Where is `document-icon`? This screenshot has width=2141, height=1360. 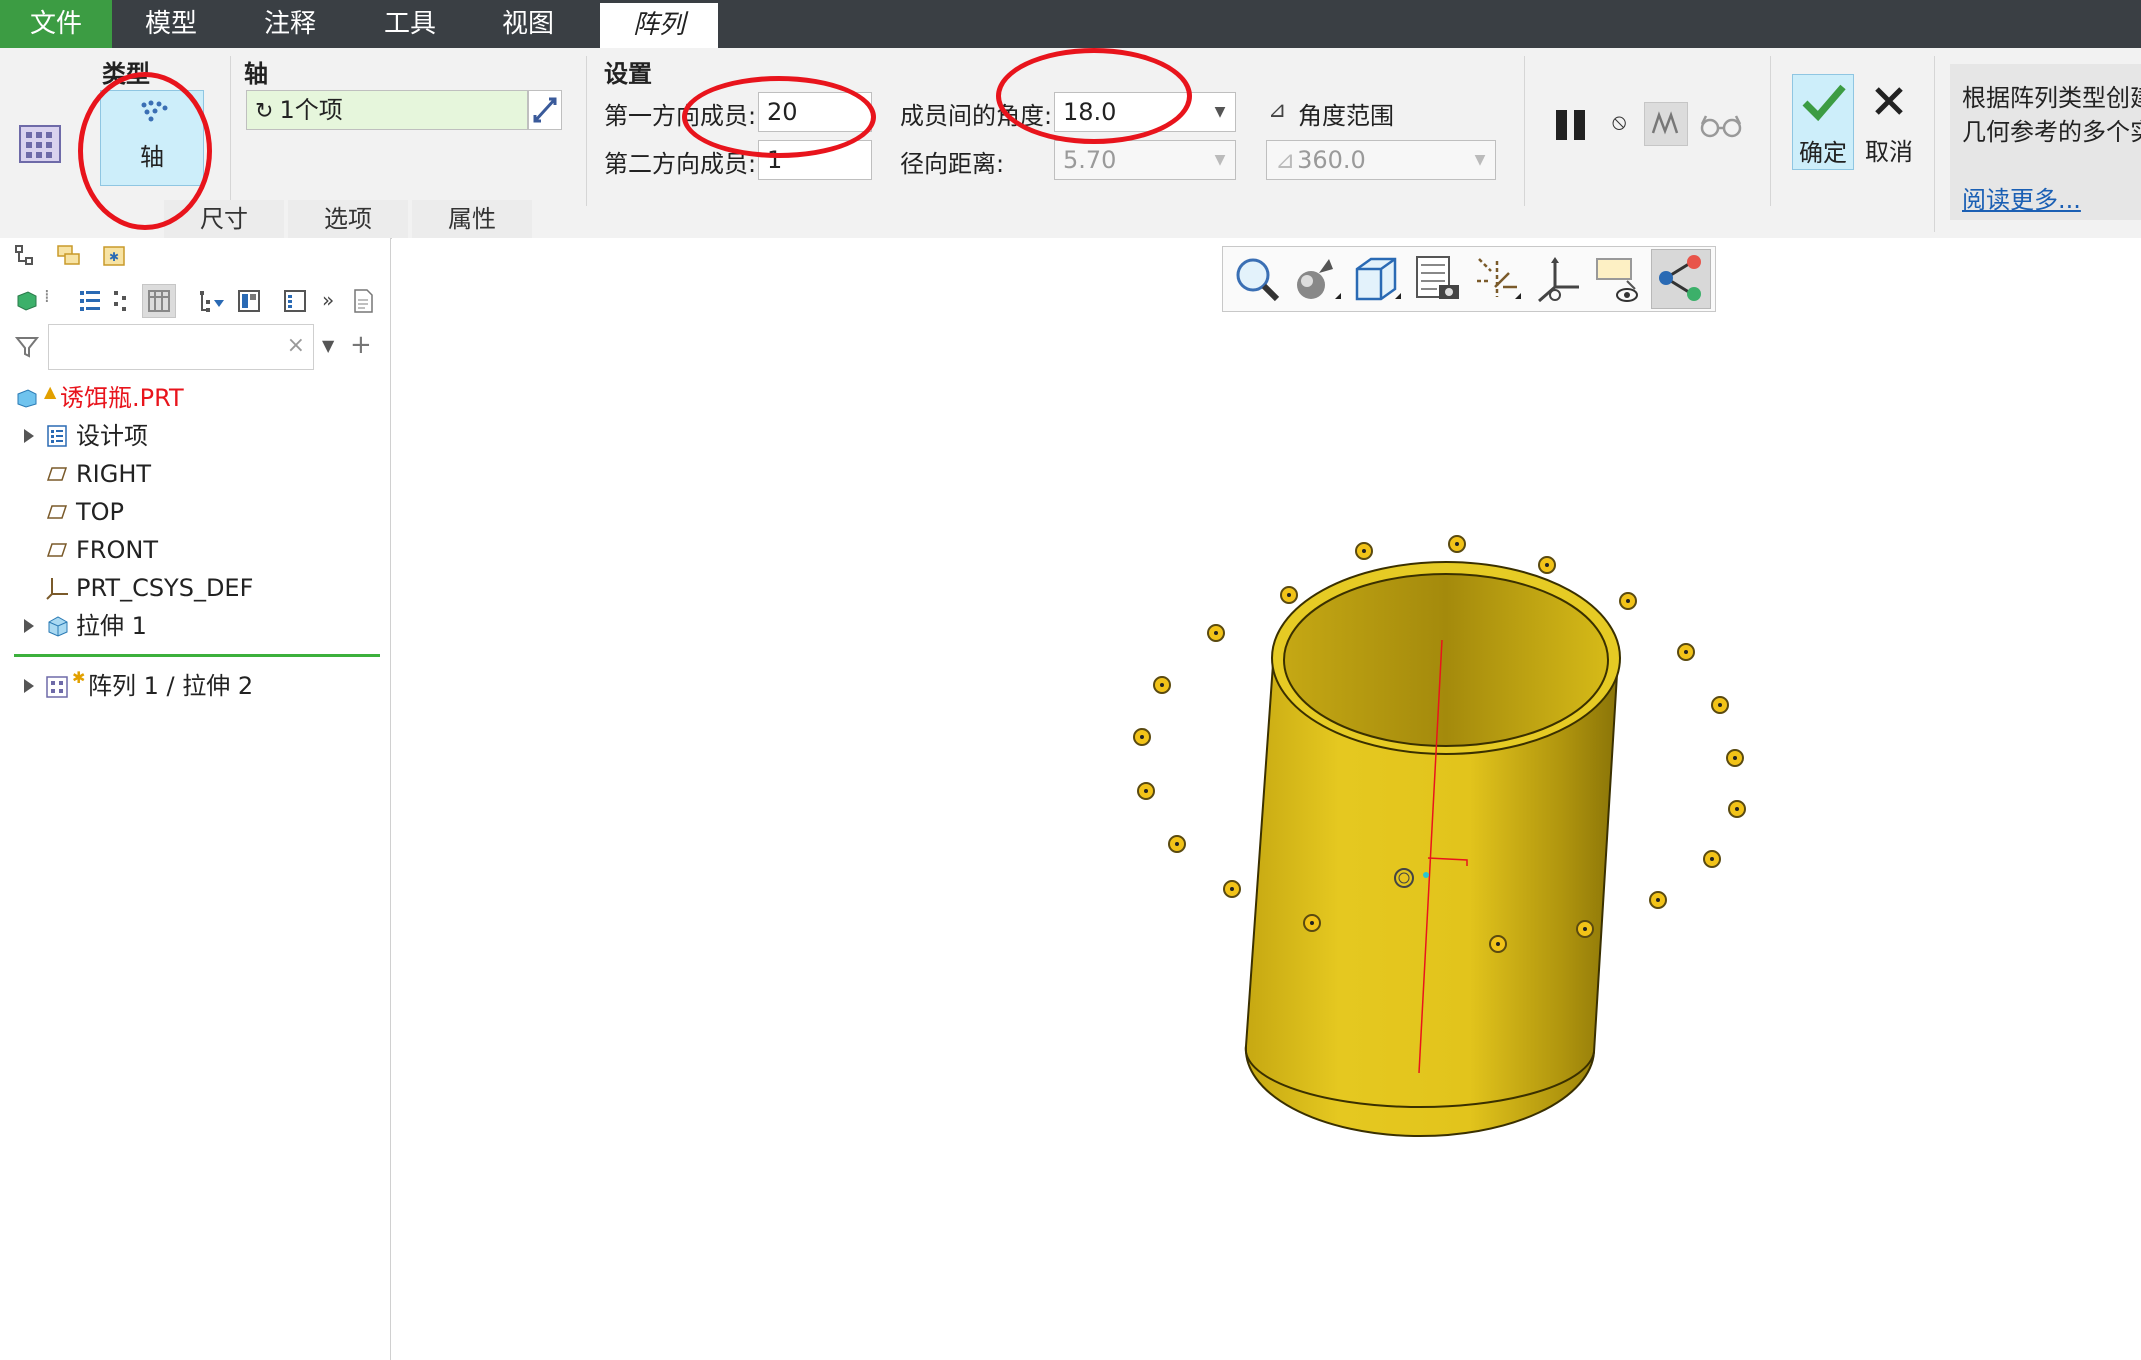
document-icon is located at coordinates (363, 301).